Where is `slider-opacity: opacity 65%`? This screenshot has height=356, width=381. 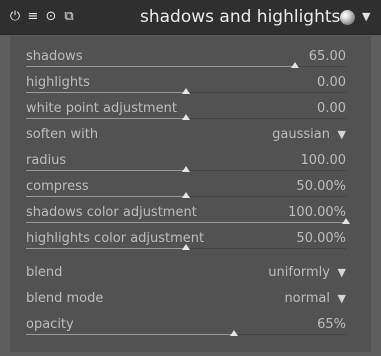 slider-opacity: opacity 65% is located at coordinates (181, 326).